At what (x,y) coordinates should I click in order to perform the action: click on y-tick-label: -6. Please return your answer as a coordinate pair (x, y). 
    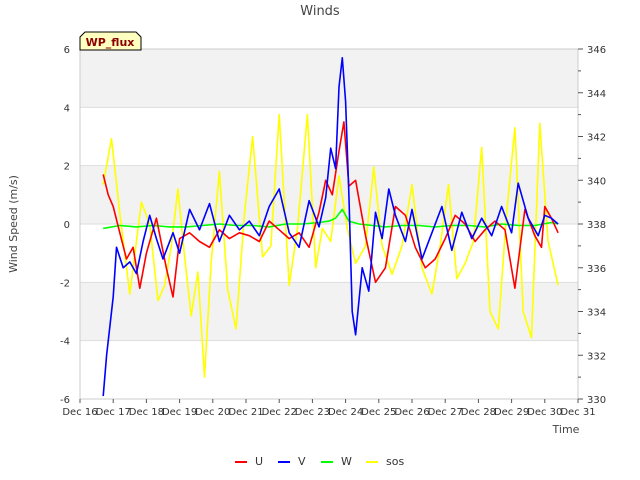
    Looking at the image, I should click on (65, 400).